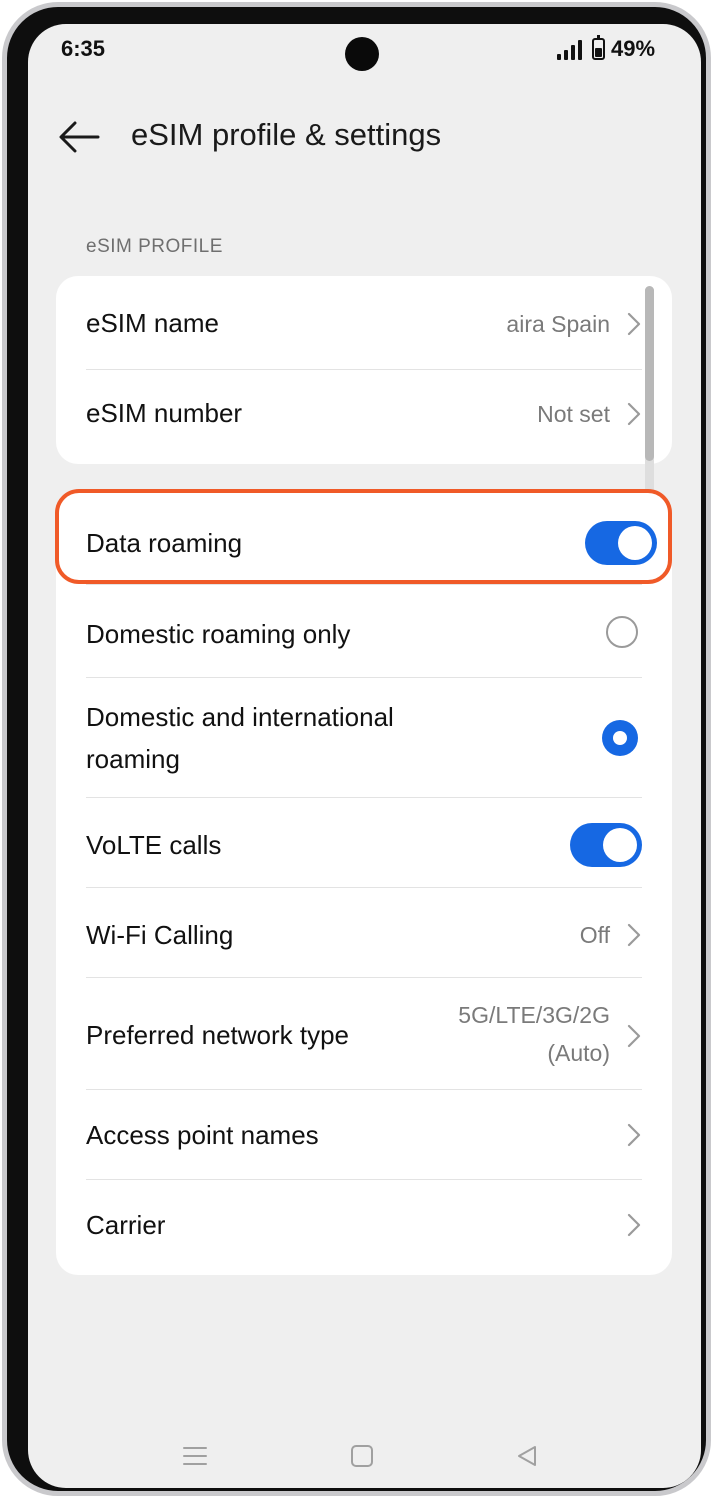  What do you see at coordinates (527, 1456) in the screenshot?
I see `triangle-back-icon` at bounding box center [527, 1456].